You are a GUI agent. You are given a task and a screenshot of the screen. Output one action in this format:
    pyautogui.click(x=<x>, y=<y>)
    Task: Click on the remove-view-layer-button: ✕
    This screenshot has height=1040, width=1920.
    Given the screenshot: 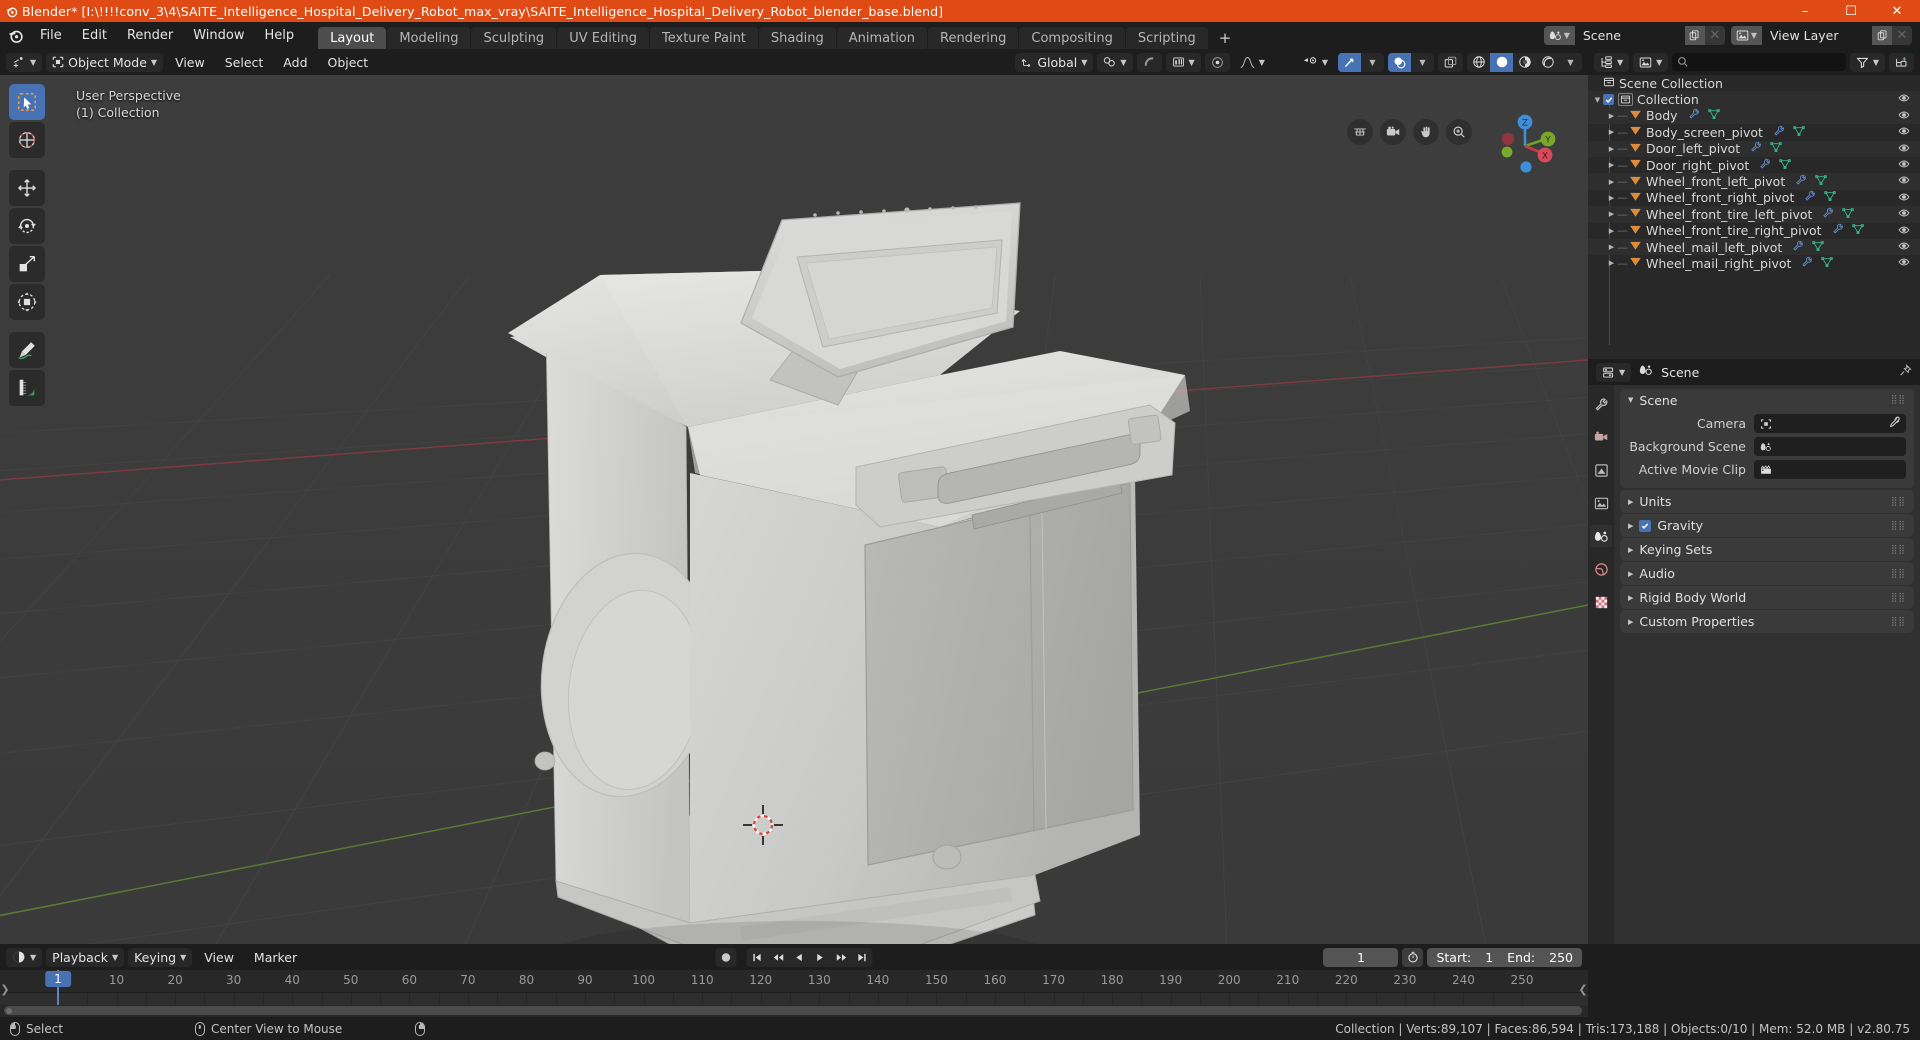 What is the action you would take?
    pyautogui.click(x=1902, y=35)
    